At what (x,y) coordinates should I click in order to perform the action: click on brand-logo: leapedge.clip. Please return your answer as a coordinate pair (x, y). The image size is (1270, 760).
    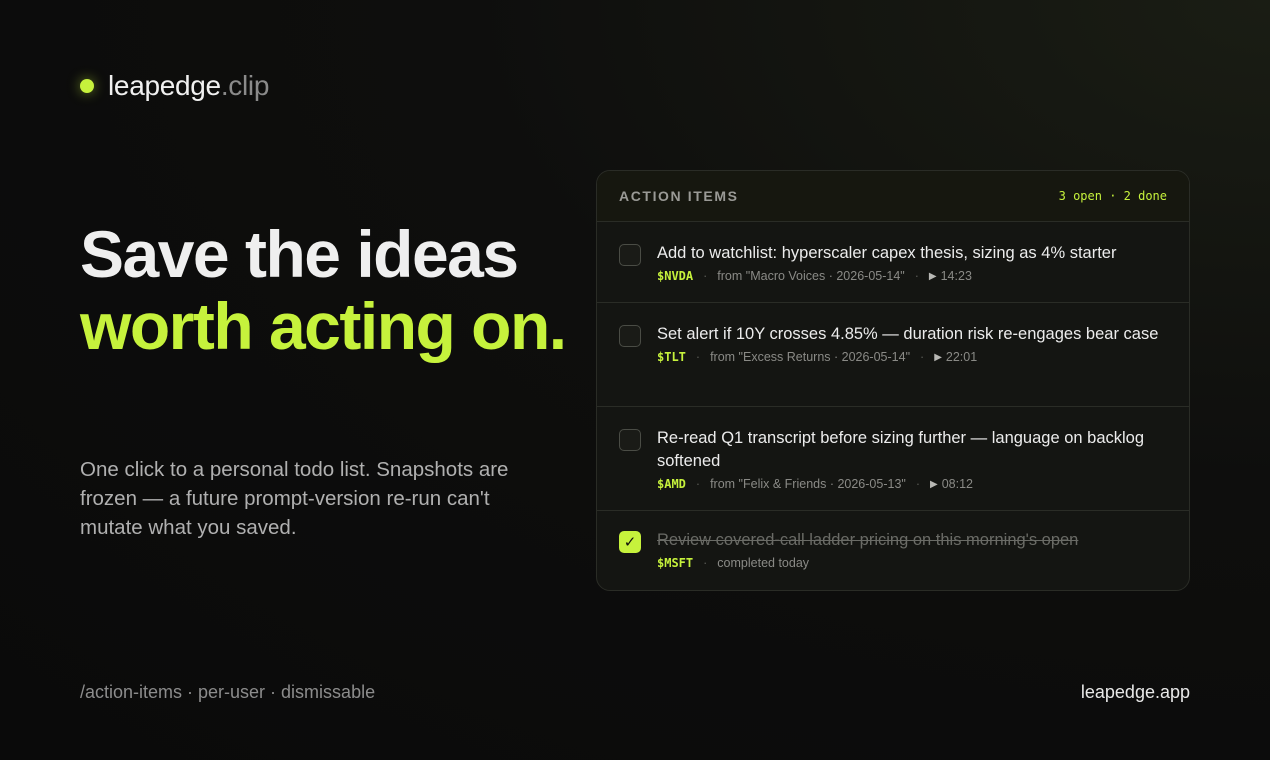
    Looking at the image, I should click on (174, 86).